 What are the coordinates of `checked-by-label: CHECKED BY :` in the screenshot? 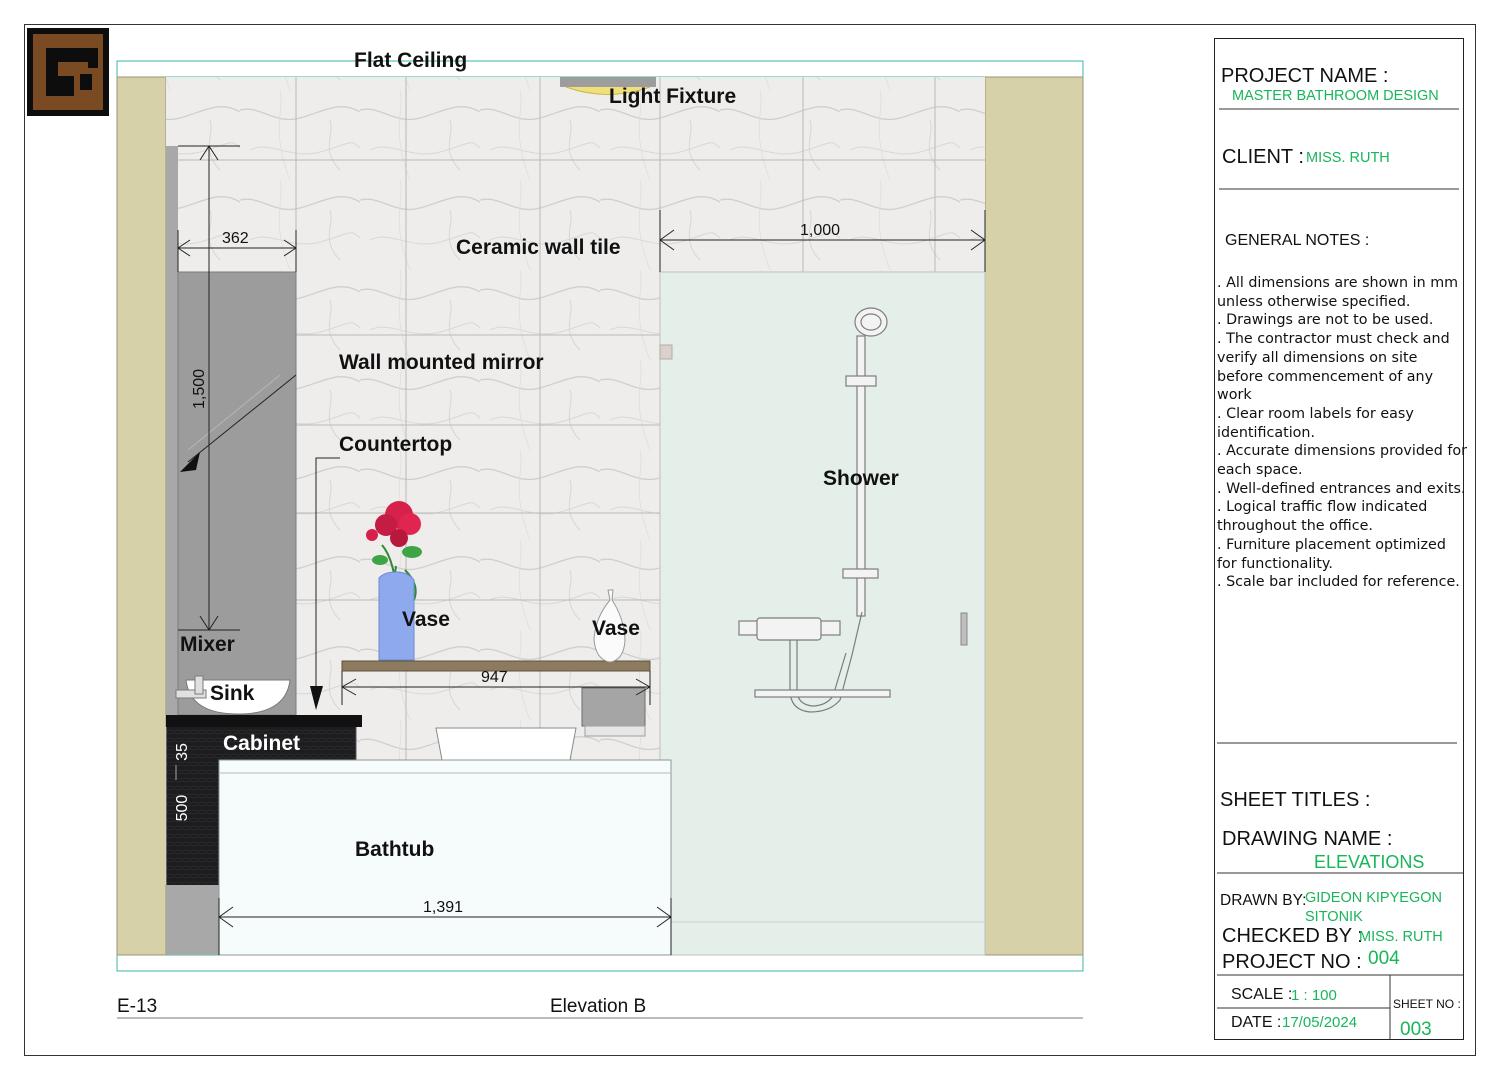 It's located at (1292, 936).